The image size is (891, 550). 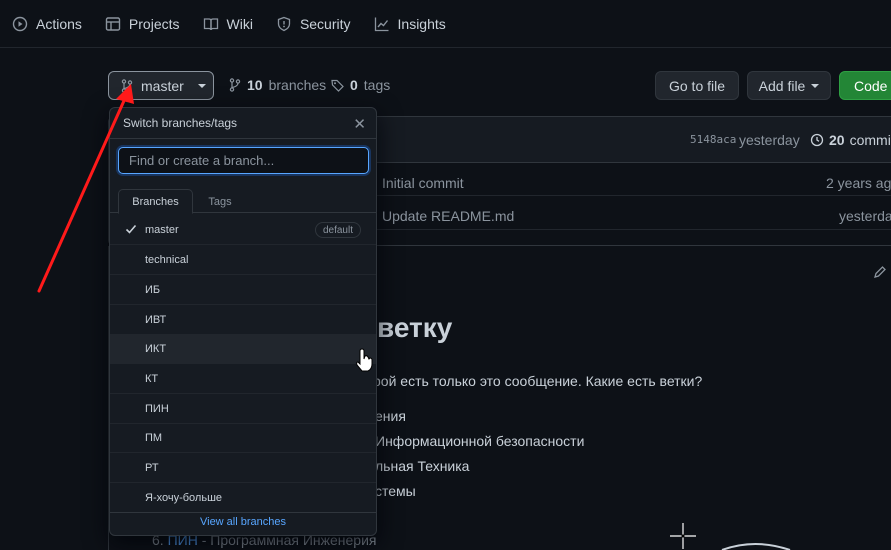 I want to click on repo-nav: Actions Projects Wiki Security Insights, so click(x=445, y=24).